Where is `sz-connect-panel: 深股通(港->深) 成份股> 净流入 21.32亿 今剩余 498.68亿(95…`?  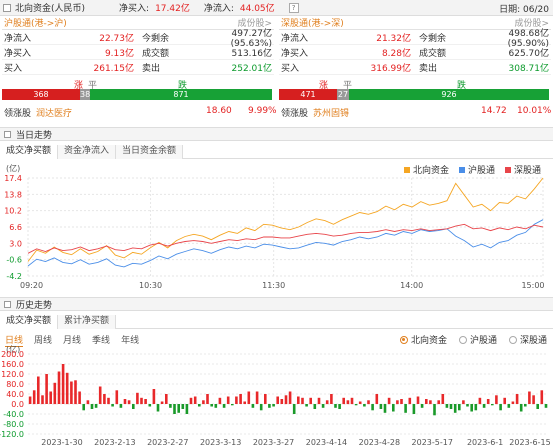 sz-connect-panel: 深股通(港->深) 成份股> 净流入 21.32亿 今剩余 498.68亿(95… is located at coordinates (415, 68).